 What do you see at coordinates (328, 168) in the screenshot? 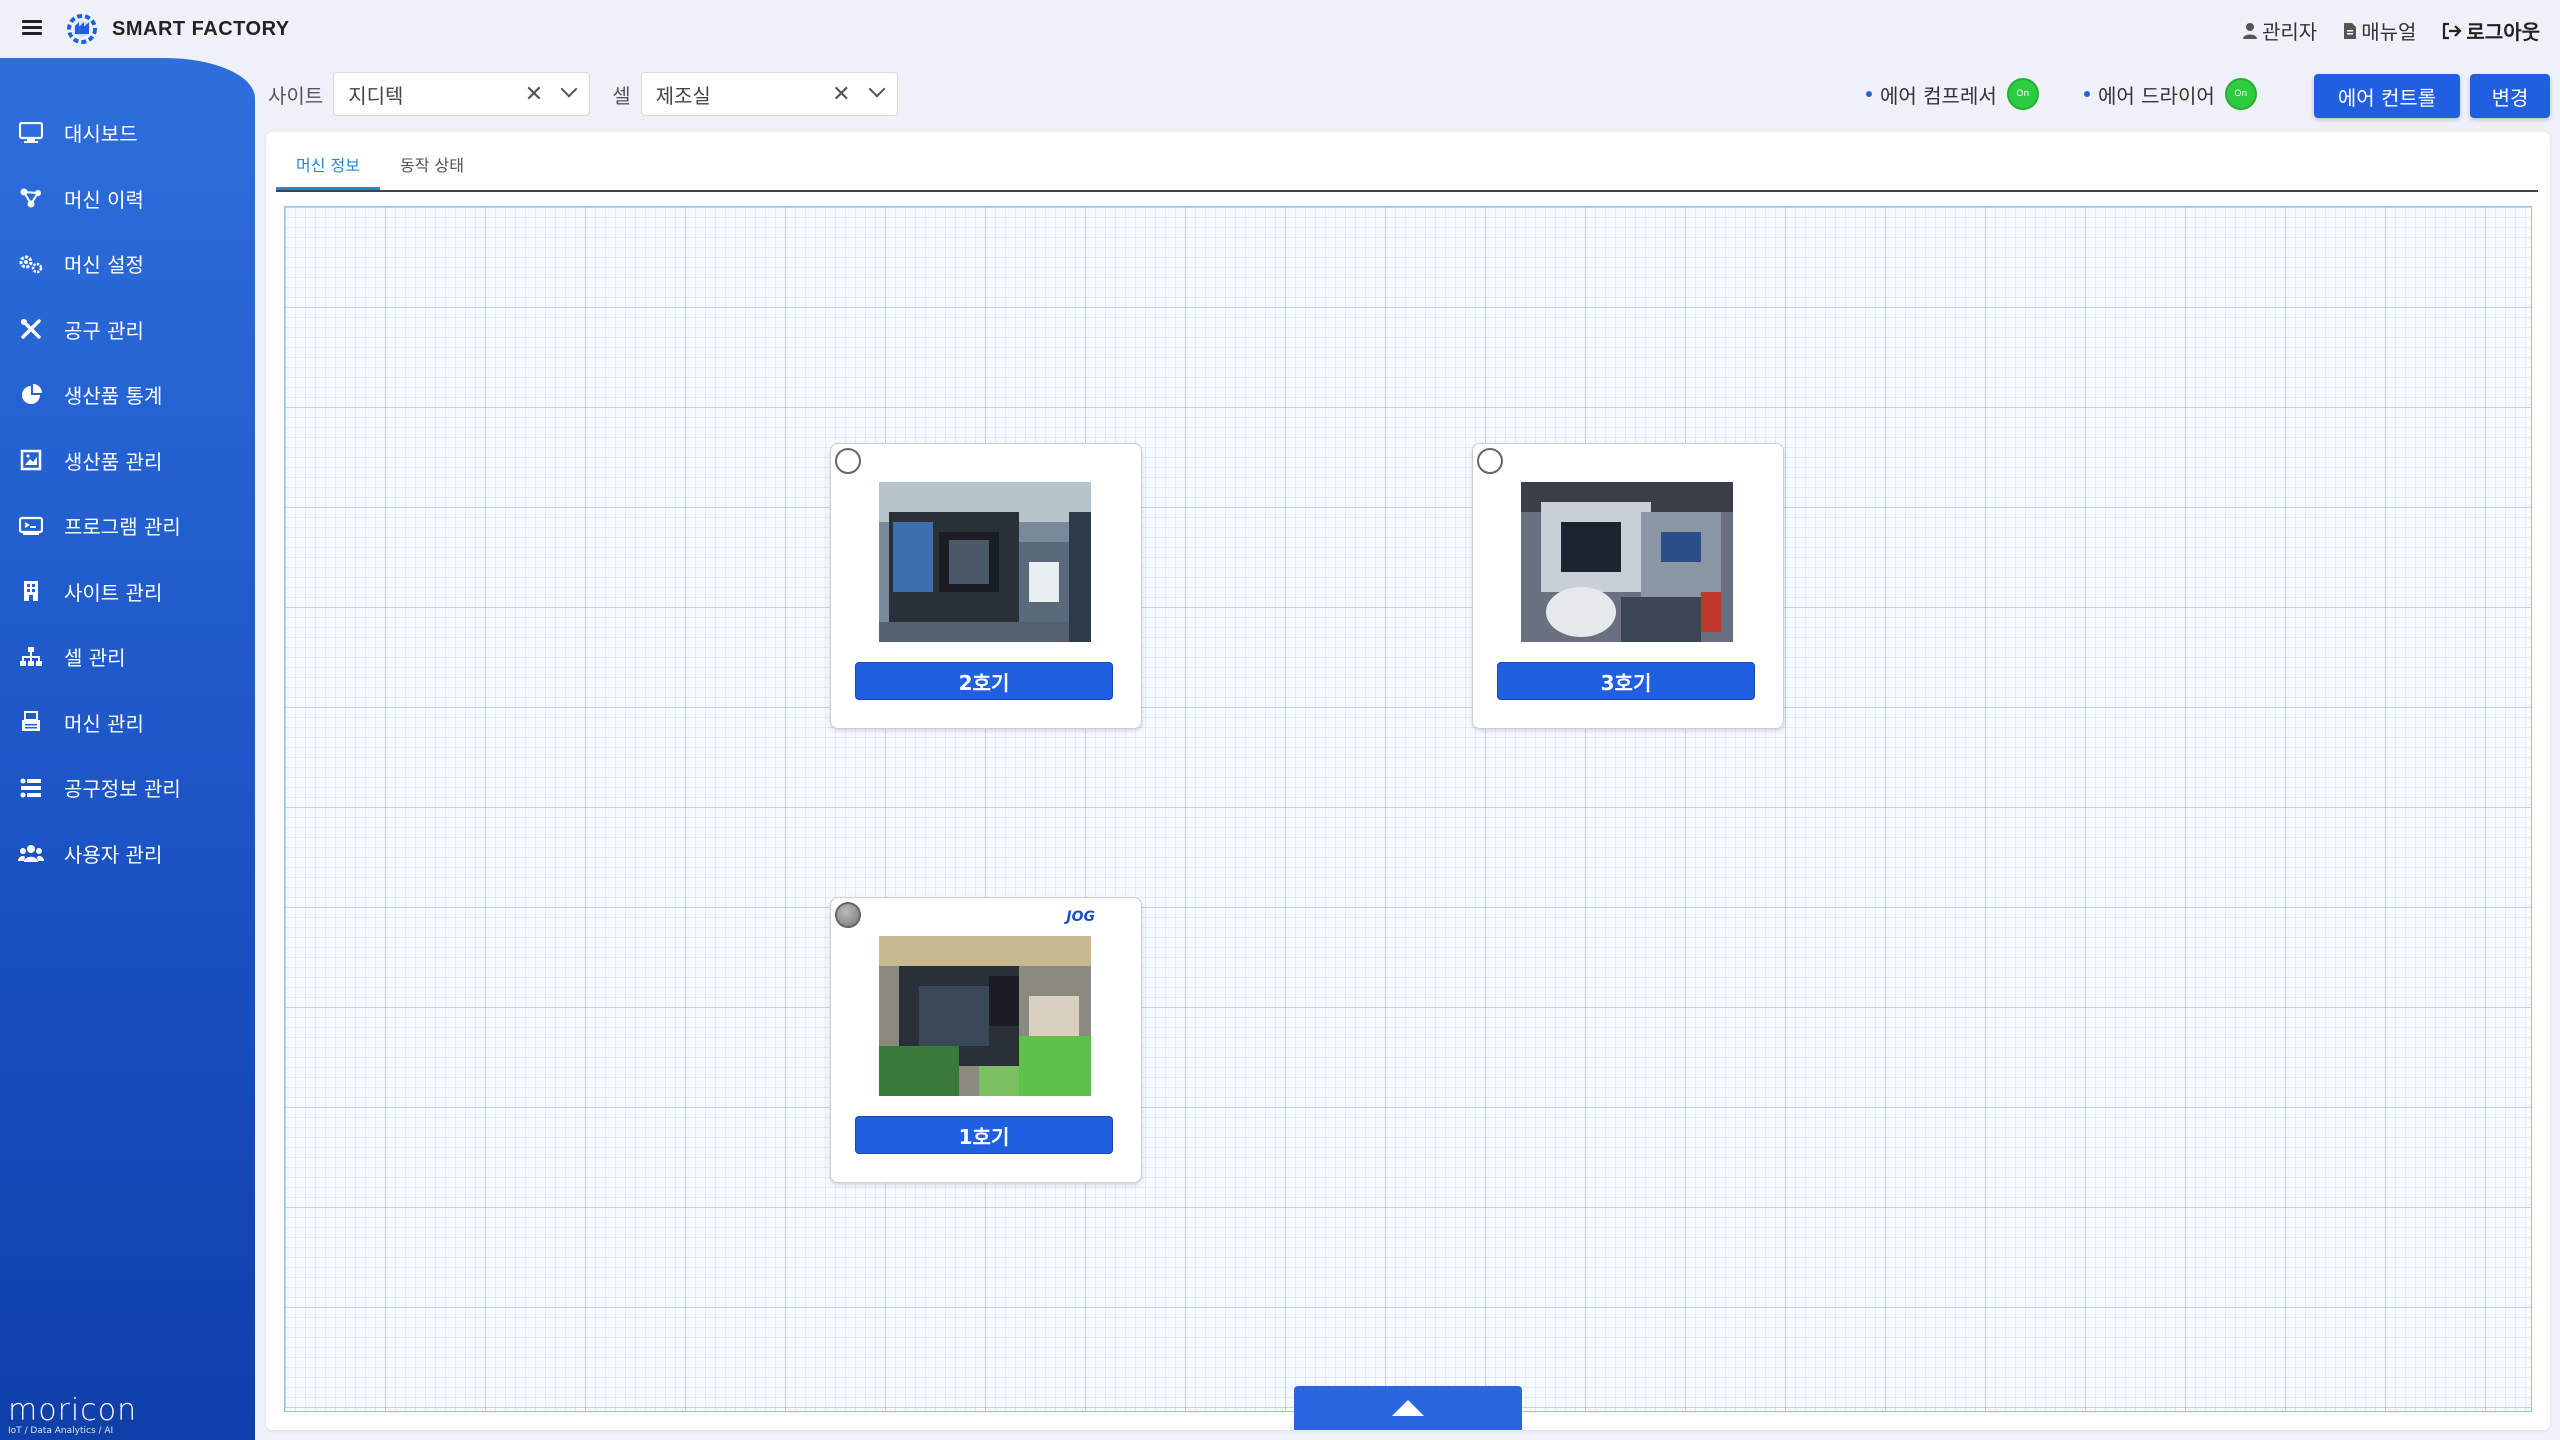
I see `tab-machine-info: 머신 정보` at bounding box center [328, 168].